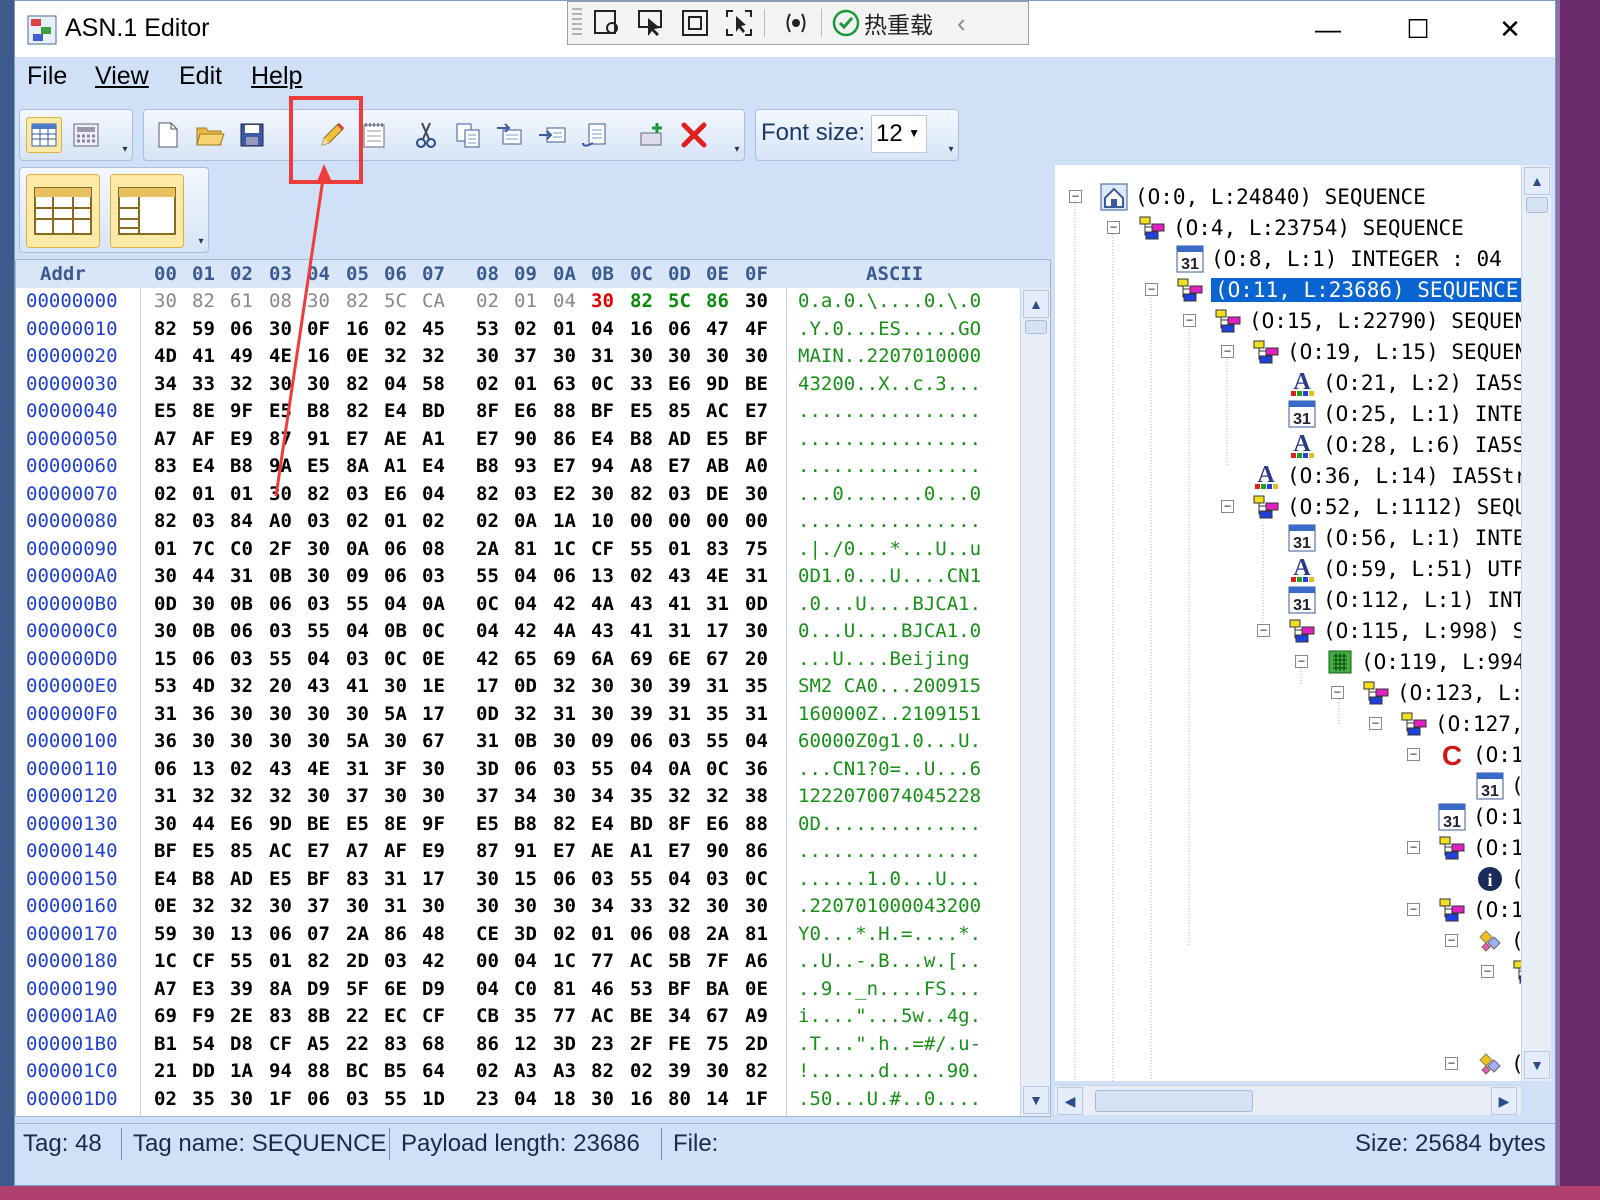 The image size is (1600, 1200). What do you see at coordinates (739, 23) in the screenshot?
I see `track-focus-icon` at bounding box center [739, 23].